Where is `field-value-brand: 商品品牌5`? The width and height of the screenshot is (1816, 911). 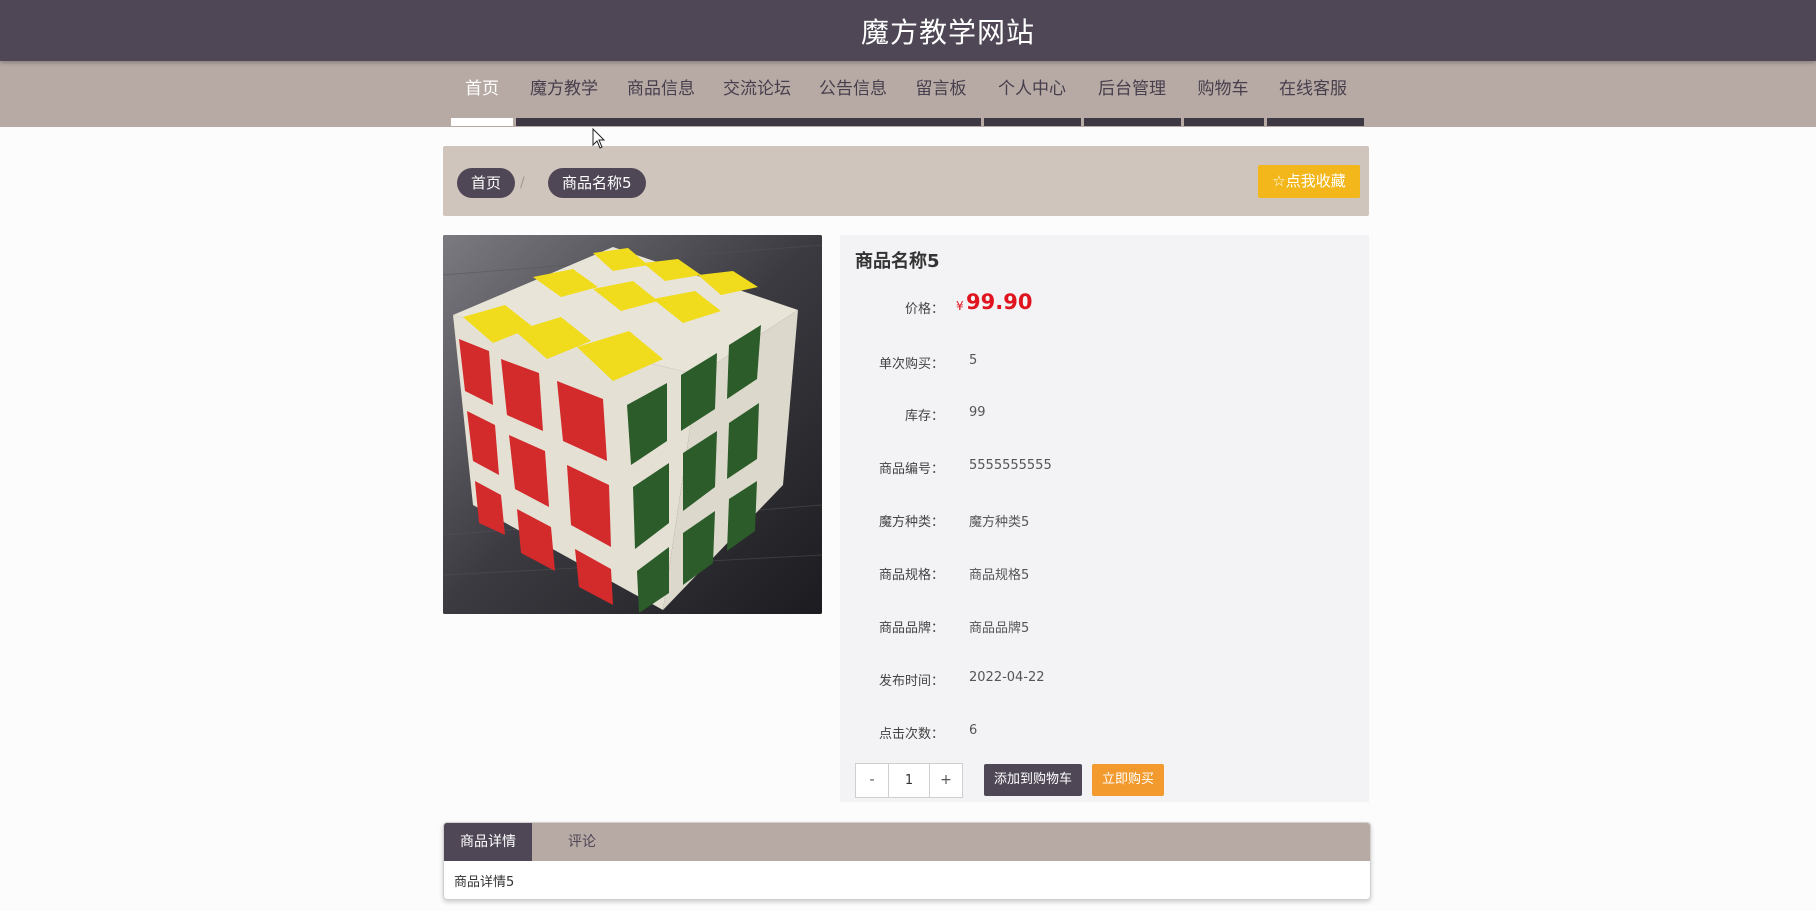 field-value-brand: 商品品牌5 is located at coordinates (999, 628).